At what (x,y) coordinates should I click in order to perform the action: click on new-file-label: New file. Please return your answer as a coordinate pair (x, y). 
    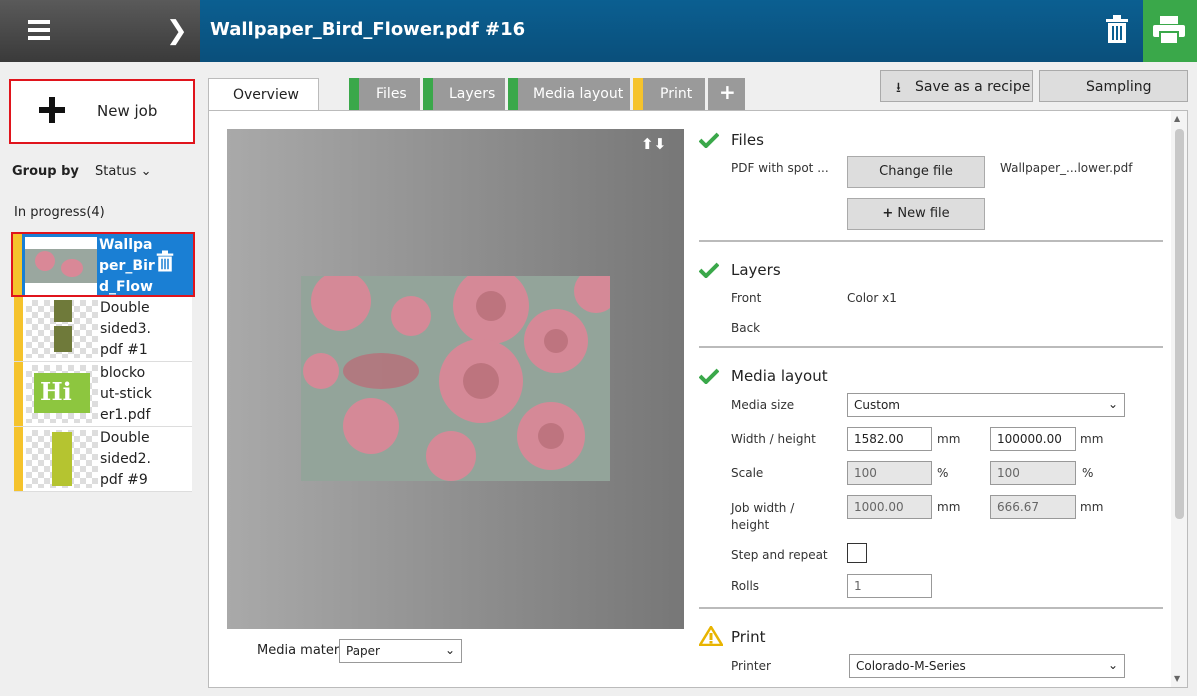
    Looking at the image, I should click on (923, 213).